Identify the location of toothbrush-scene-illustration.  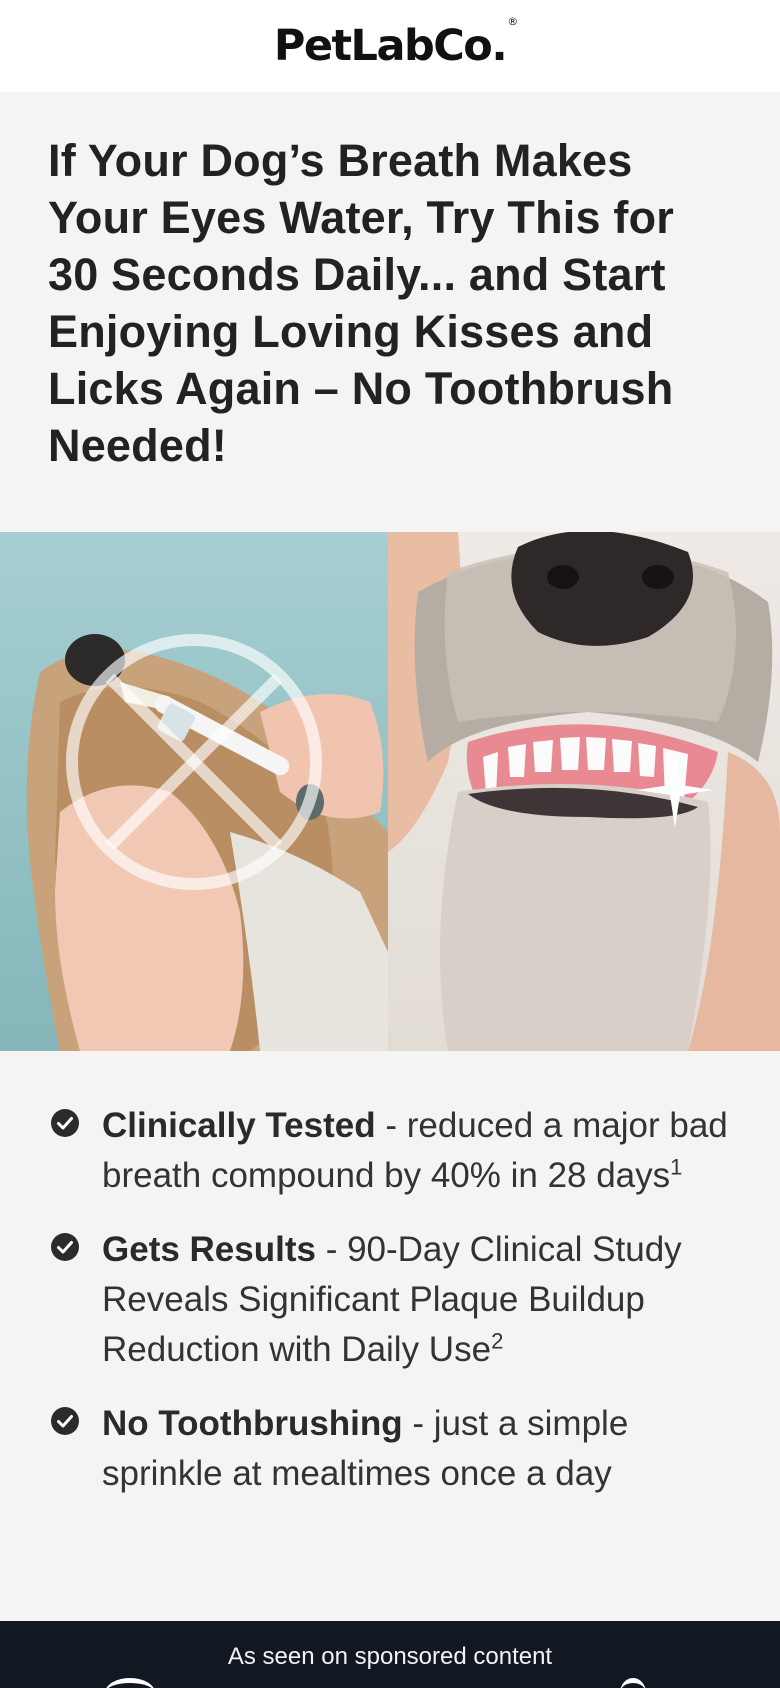
(207, 842).